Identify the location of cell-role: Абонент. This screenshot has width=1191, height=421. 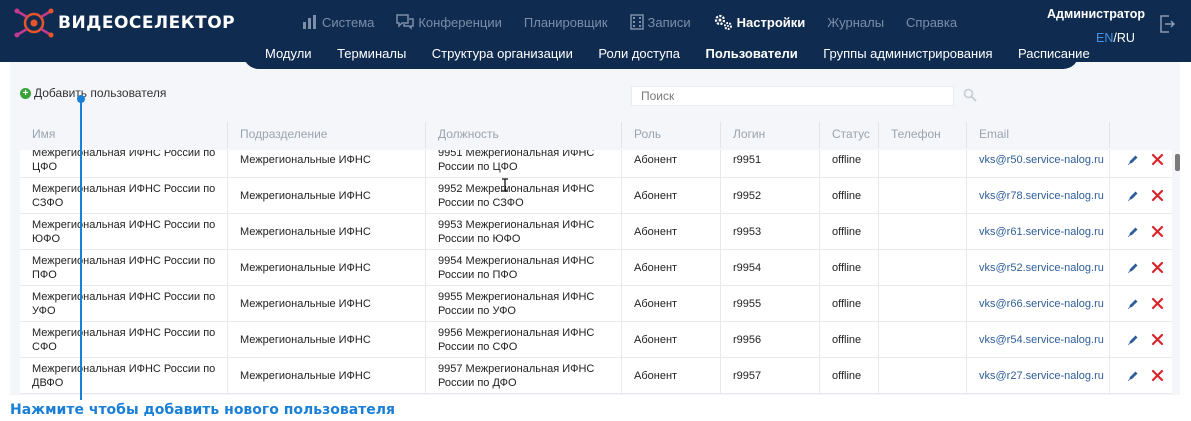
(669, 164).